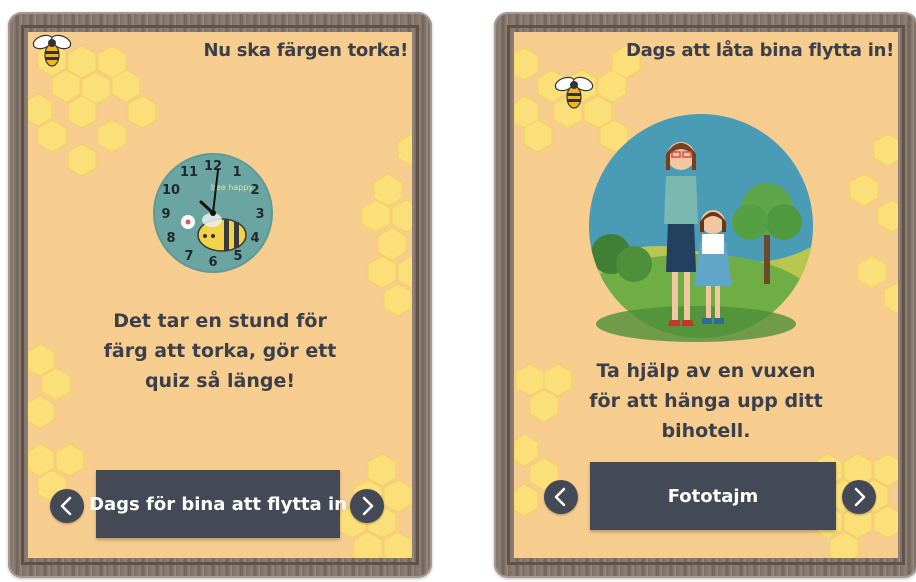  I want to click on body-line: för att hänga upp ditt, so click(706, 401).